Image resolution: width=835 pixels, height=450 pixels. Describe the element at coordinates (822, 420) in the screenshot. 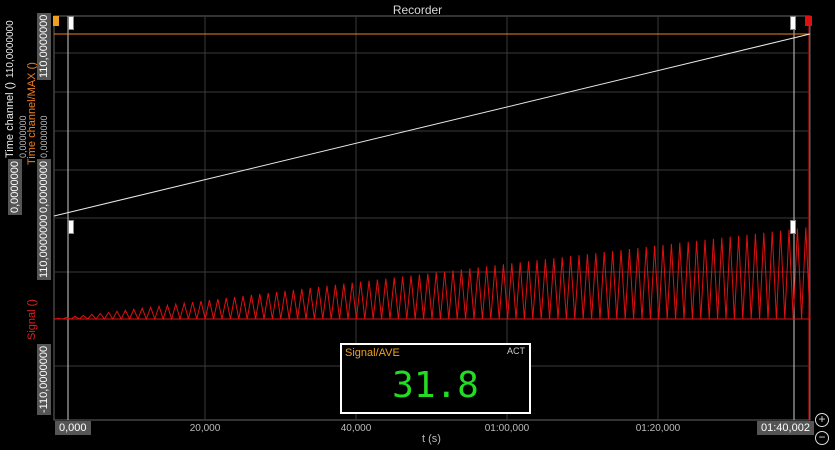

I see `zoom-in-button: +` at that location.